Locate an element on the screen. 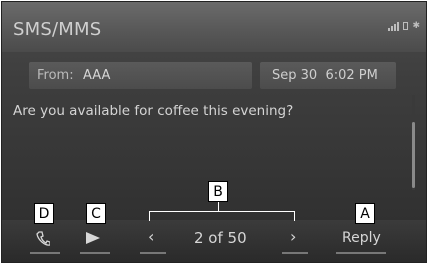 This screenshot has width=427, height=263. play-button-underline is located at coordinates (95, 253).